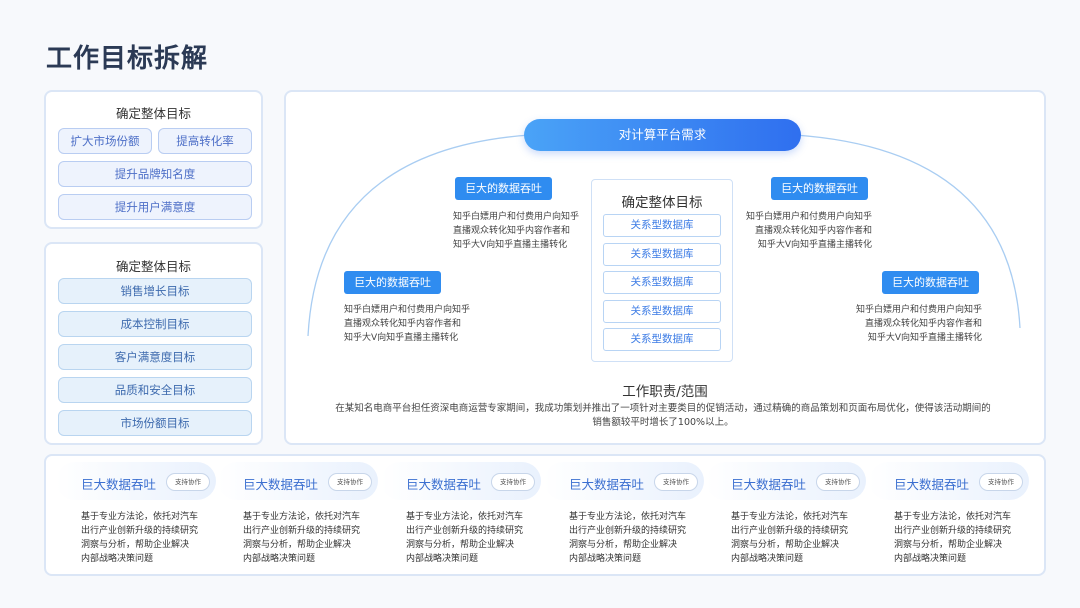 The height and width of the screenshot is (608, 1080). Describe the element at coordinates (205, 141) in the screenshot. I see `goal-item: 提高转化率` at that location.